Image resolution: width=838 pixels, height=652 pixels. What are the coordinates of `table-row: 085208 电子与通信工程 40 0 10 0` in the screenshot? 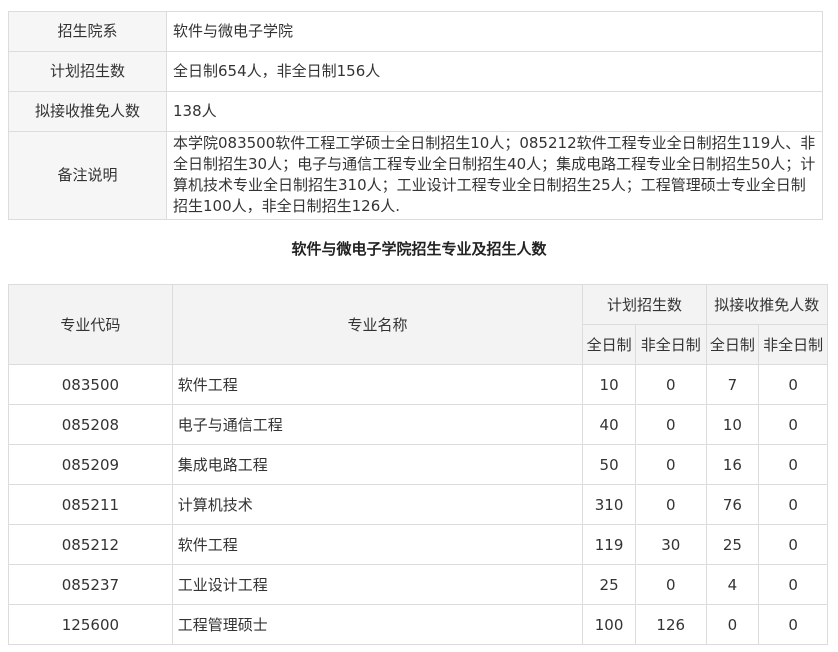 It's located at (418, 424).